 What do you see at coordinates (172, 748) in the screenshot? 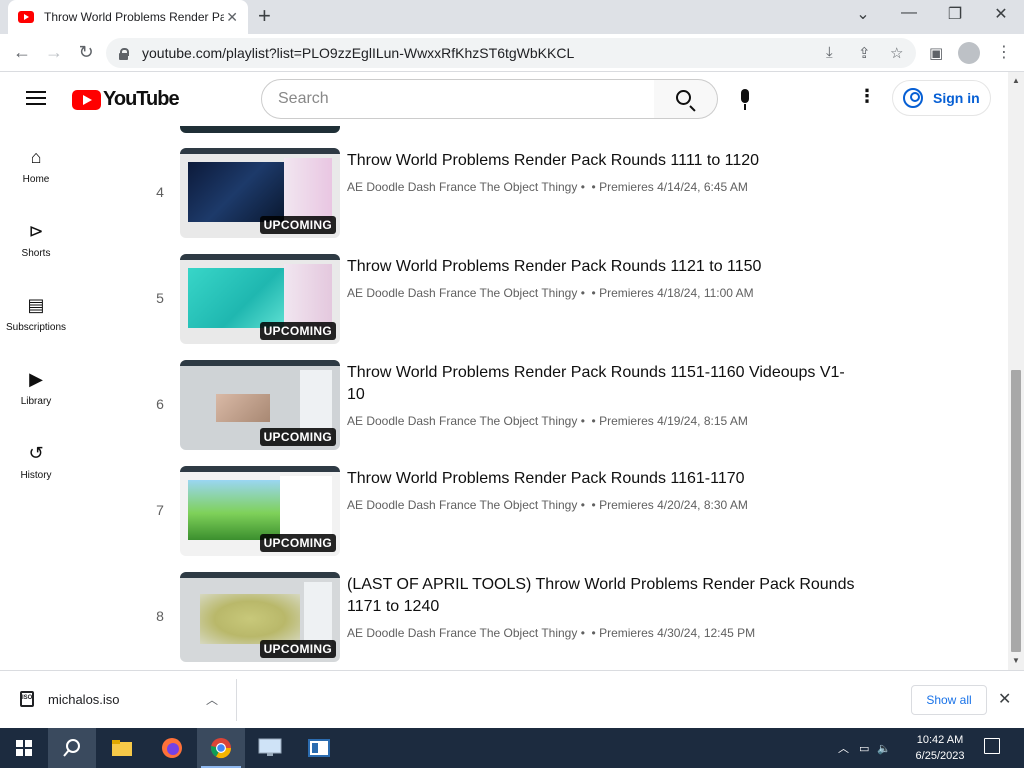
I see `taskbar-firefox` at bounding box center [172, 748].